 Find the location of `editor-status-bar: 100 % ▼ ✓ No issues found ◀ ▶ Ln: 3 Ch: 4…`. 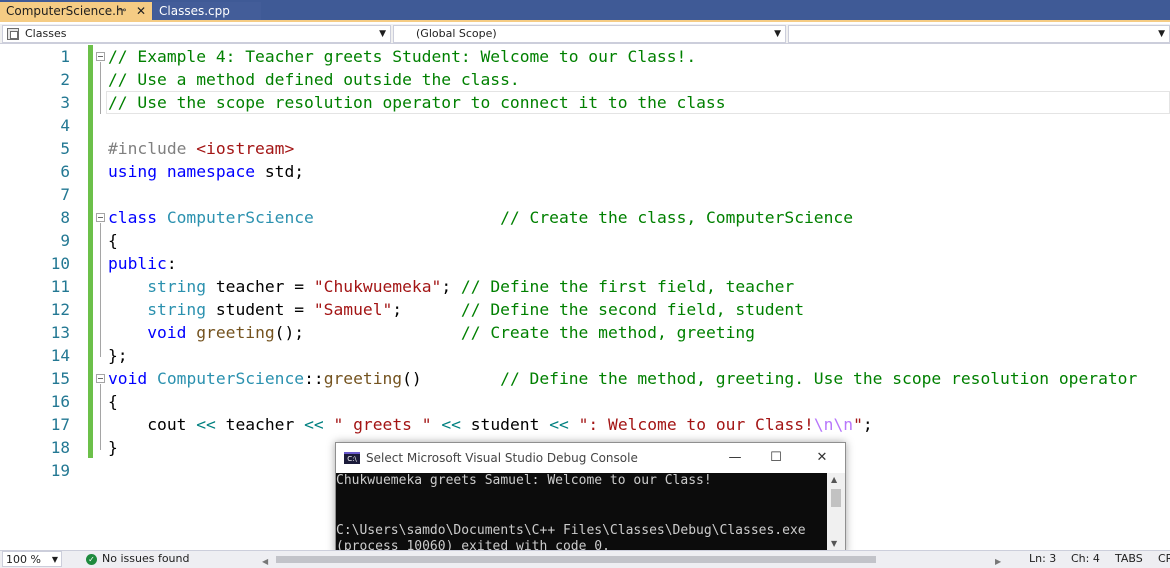

editor-status-bar: 100 % ▼ ✓ No issues found ◀ ▶ Ln: 3 Ch: 4… is located at coordinates (585, 559).